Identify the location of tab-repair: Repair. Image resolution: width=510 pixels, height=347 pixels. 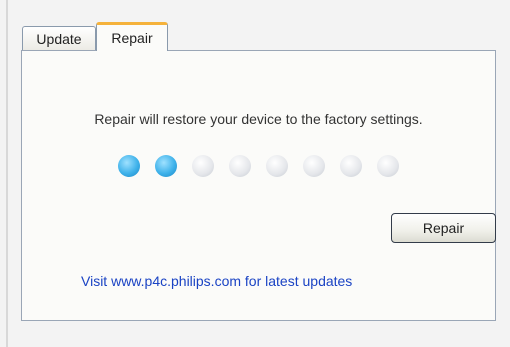
(132, 36).